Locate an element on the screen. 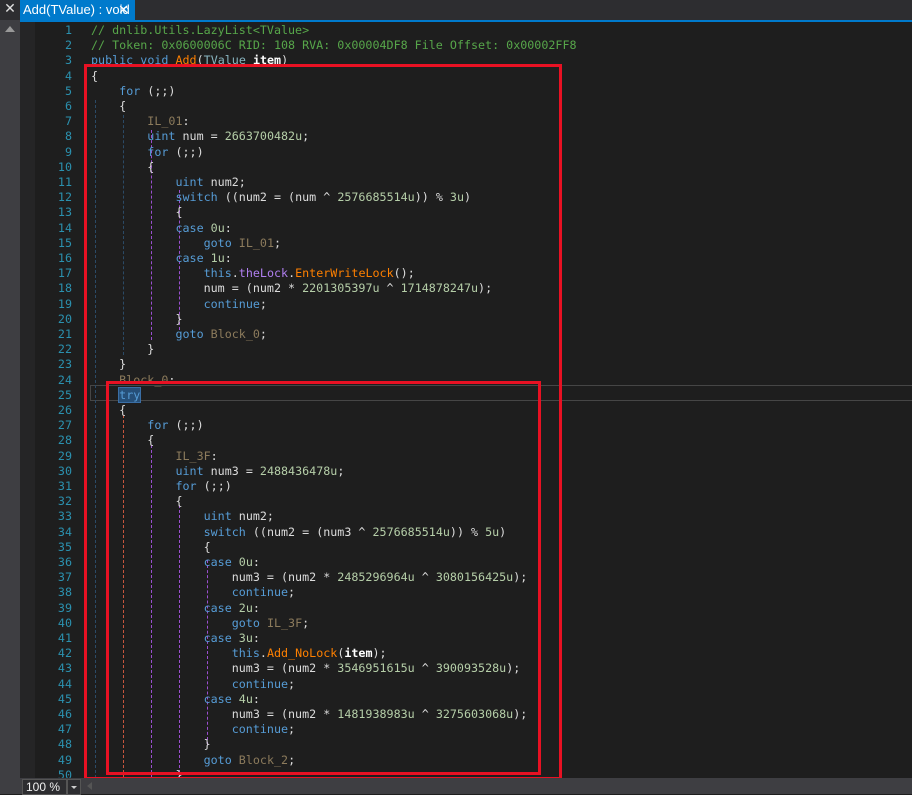 The width and height of the screenshot is (912, 795). line-number: 13 is located at coordinates (64, 212).